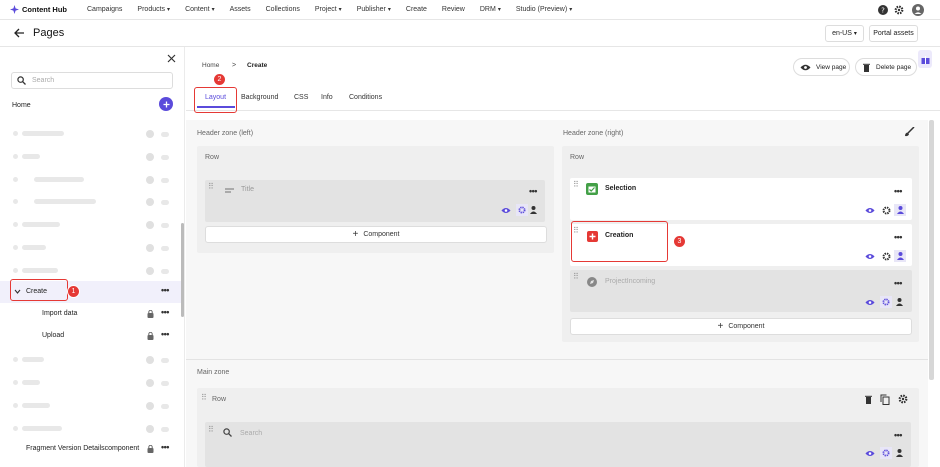 The height and width of the screenshot is (467, 940). Describe the element at coordinates (883, 10) in the screenshot. I see `help-icon: ?` at that location.